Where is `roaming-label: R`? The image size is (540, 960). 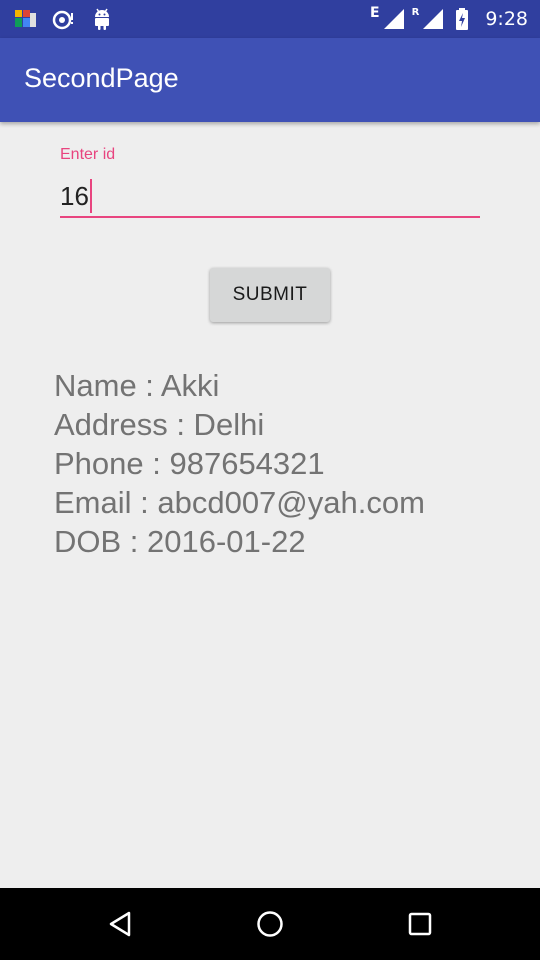
roaming-label: R is located at coordinates (415, 12).